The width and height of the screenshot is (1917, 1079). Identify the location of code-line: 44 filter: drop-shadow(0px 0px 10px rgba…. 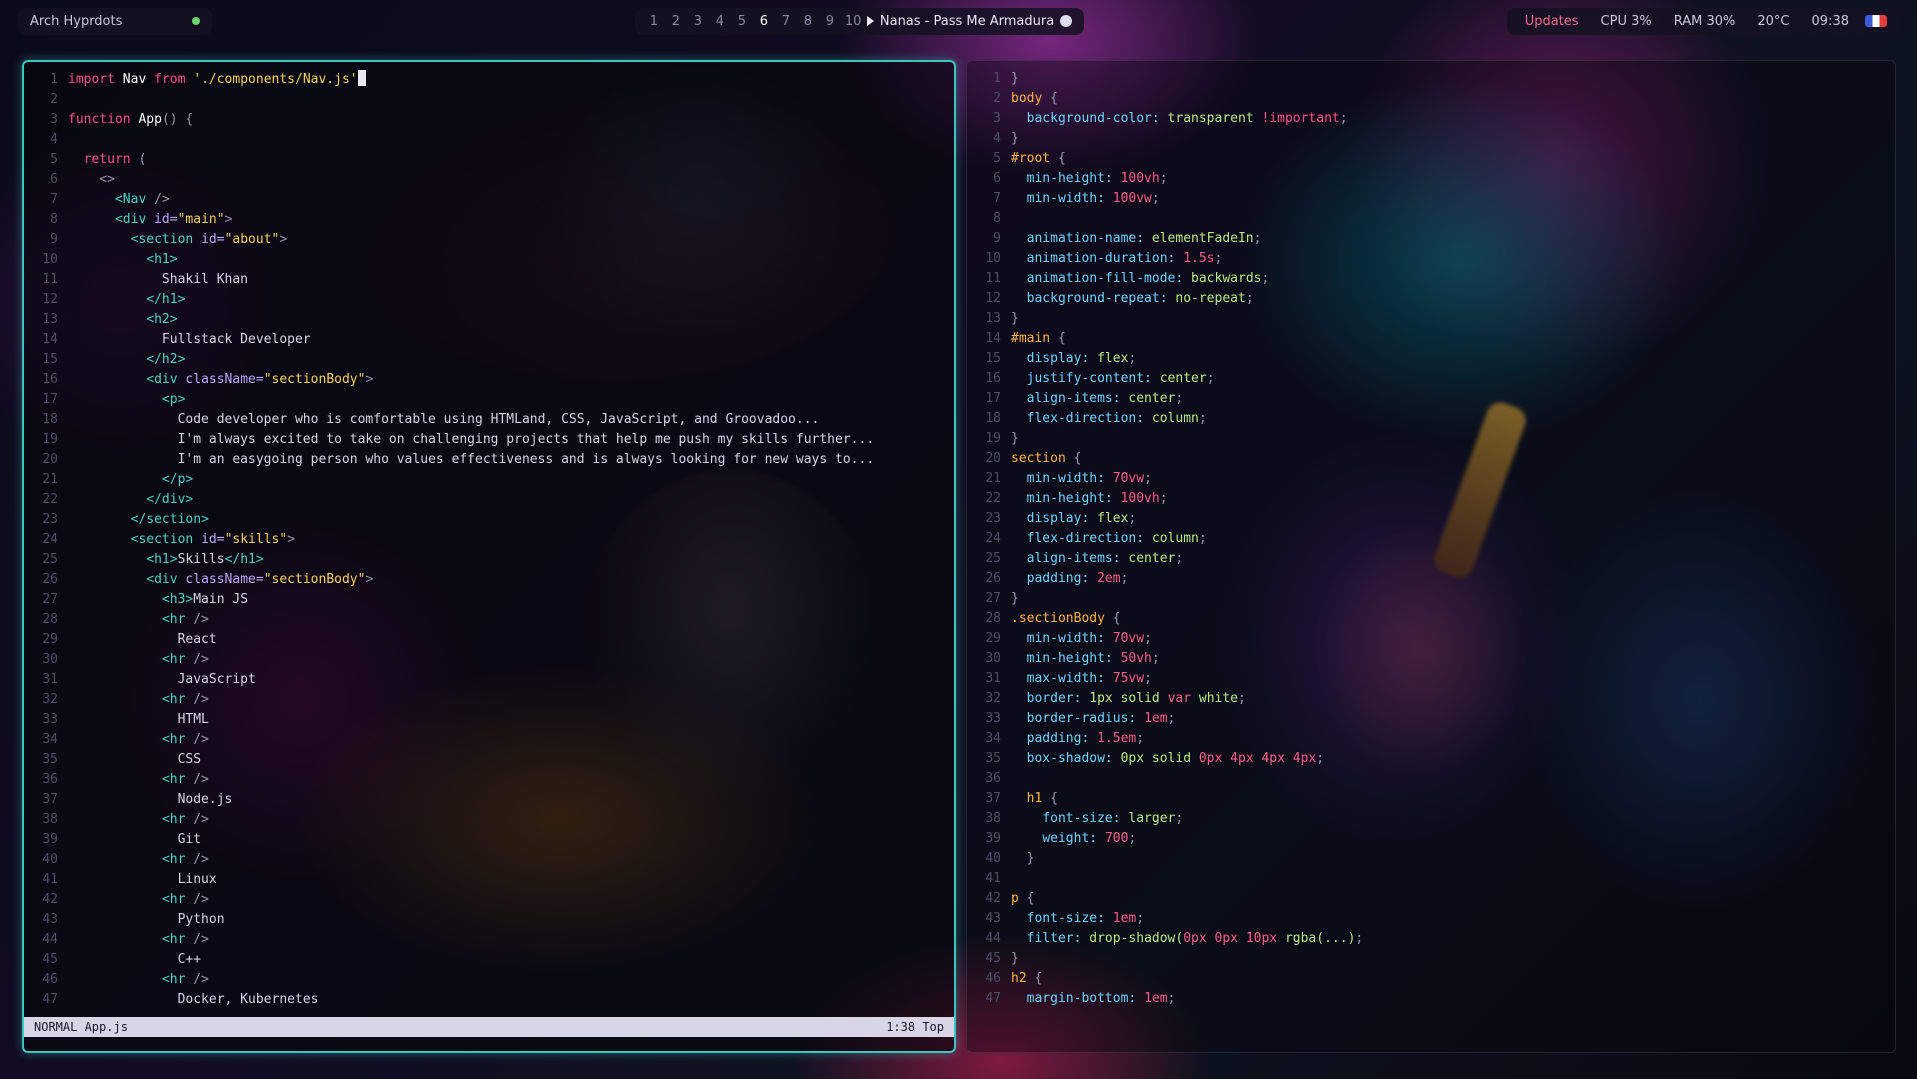
(1431, 939).